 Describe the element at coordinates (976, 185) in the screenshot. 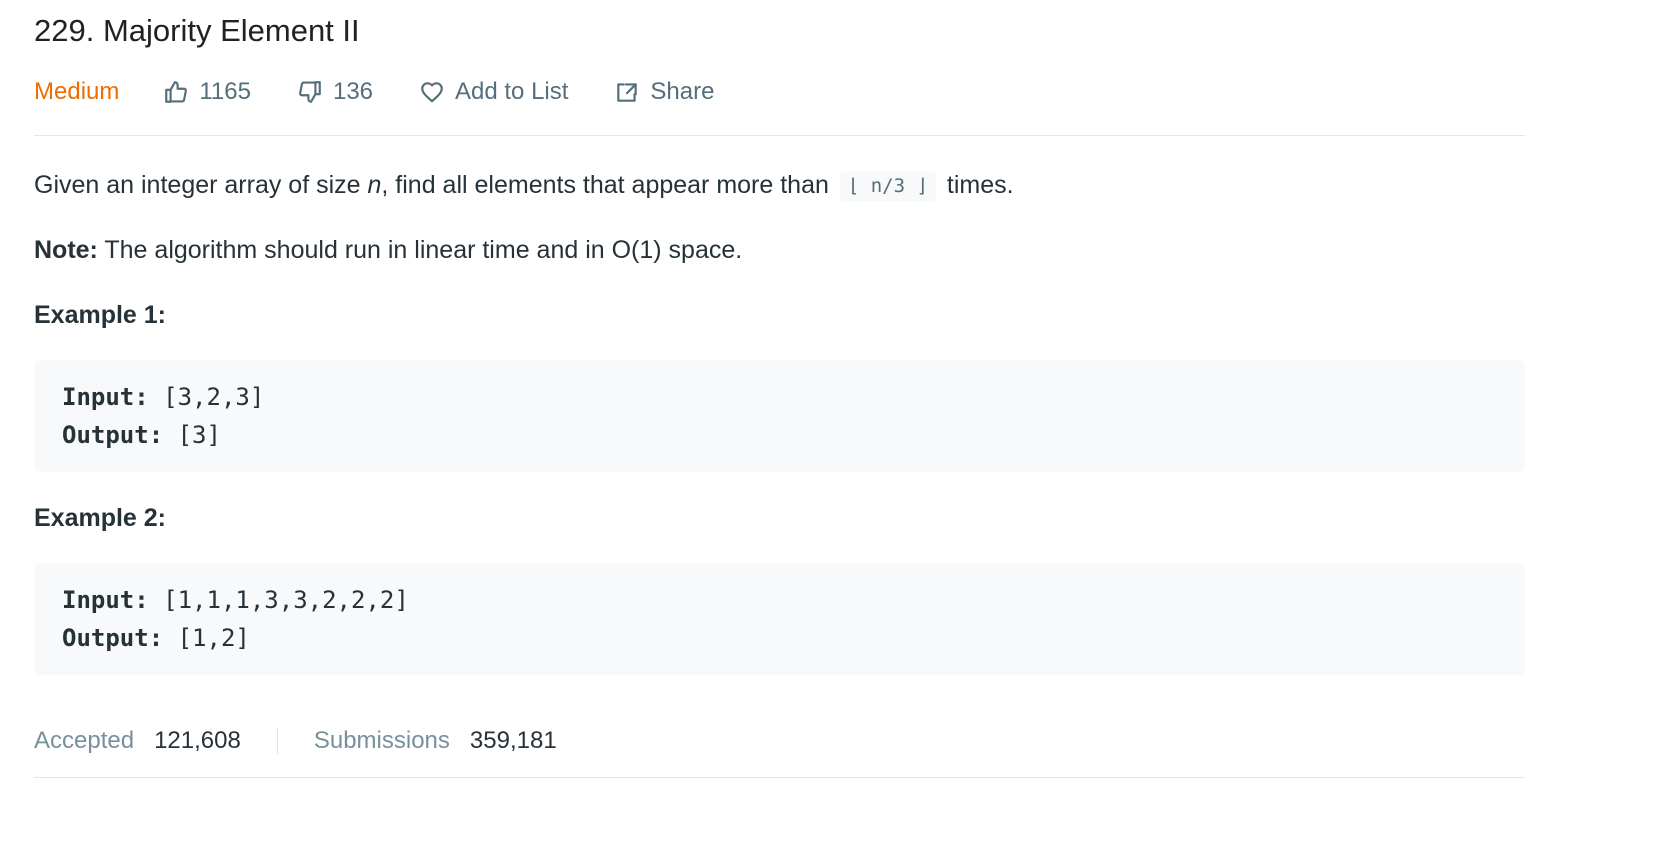

I see `description-text: times.` at that location.